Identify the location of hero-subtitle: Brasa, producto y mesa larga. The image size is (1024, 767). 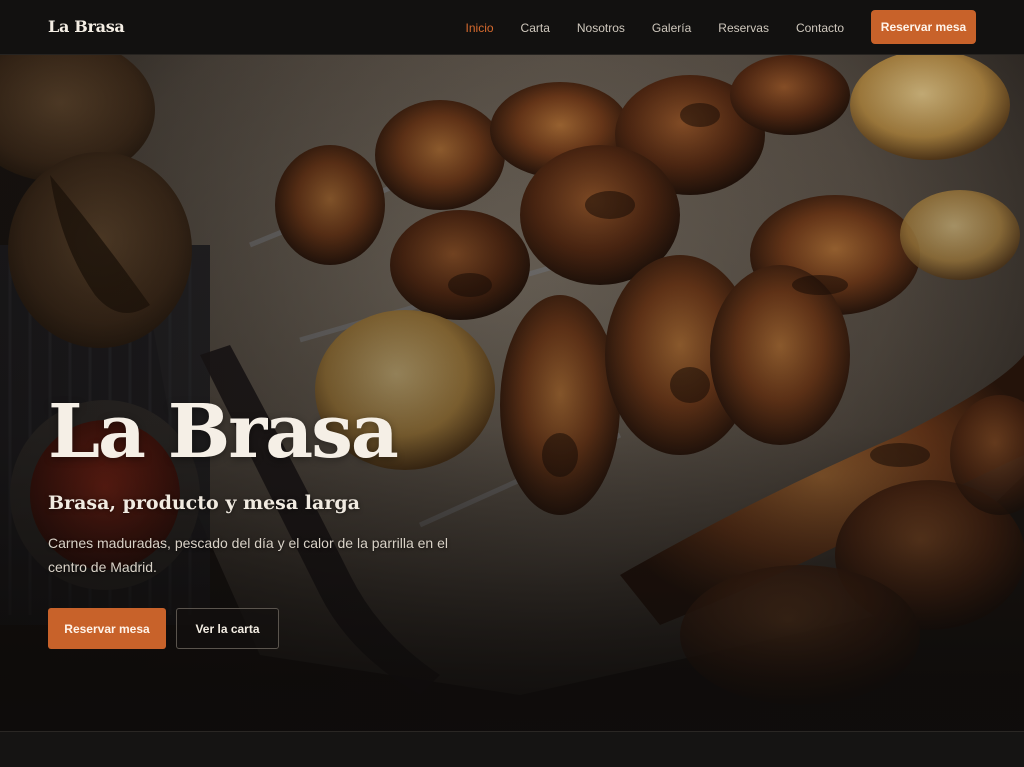
(204, 503).